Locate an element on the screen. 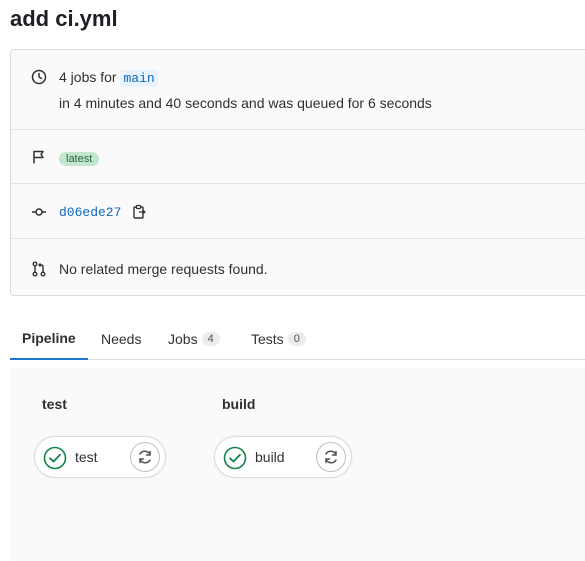 Image resolution: width=585 pixels, height=561 pixels. stage-title-test: test is located at coordinates (54, 404).